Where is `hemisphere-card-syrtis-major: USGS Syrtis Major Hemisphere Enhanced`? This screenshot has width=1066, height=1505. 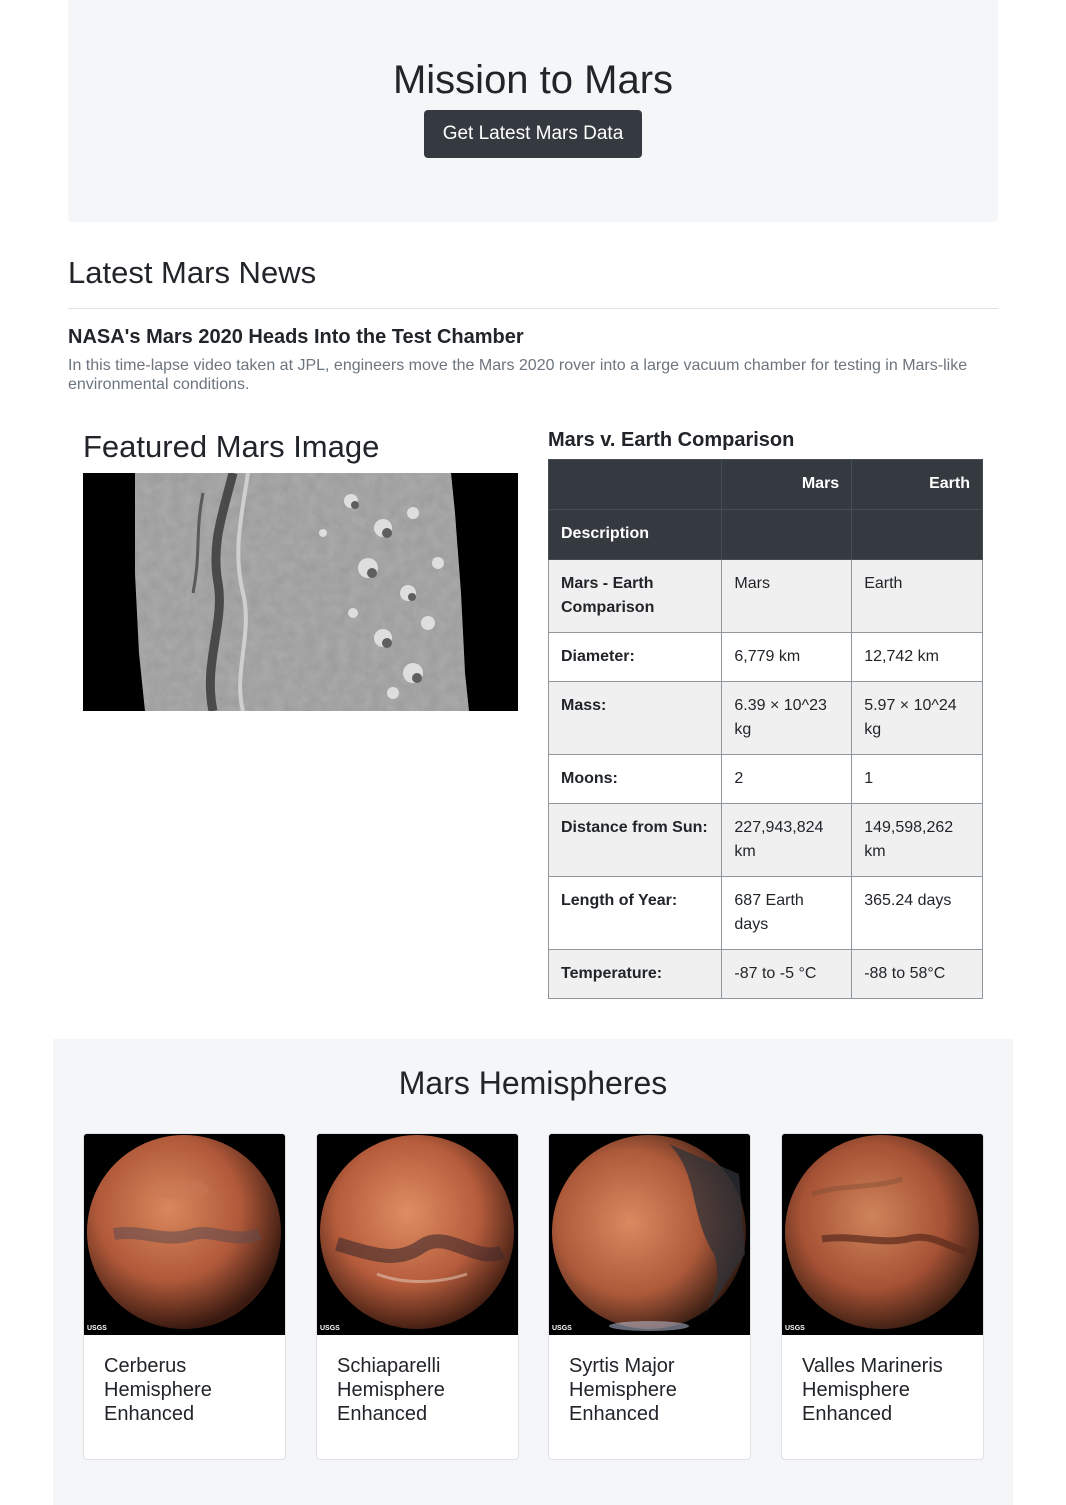 hemisphere-card-syrtis-major: USGS Syrtis Major Hemisphere Enhanced is located at coordinates (649, 1296).